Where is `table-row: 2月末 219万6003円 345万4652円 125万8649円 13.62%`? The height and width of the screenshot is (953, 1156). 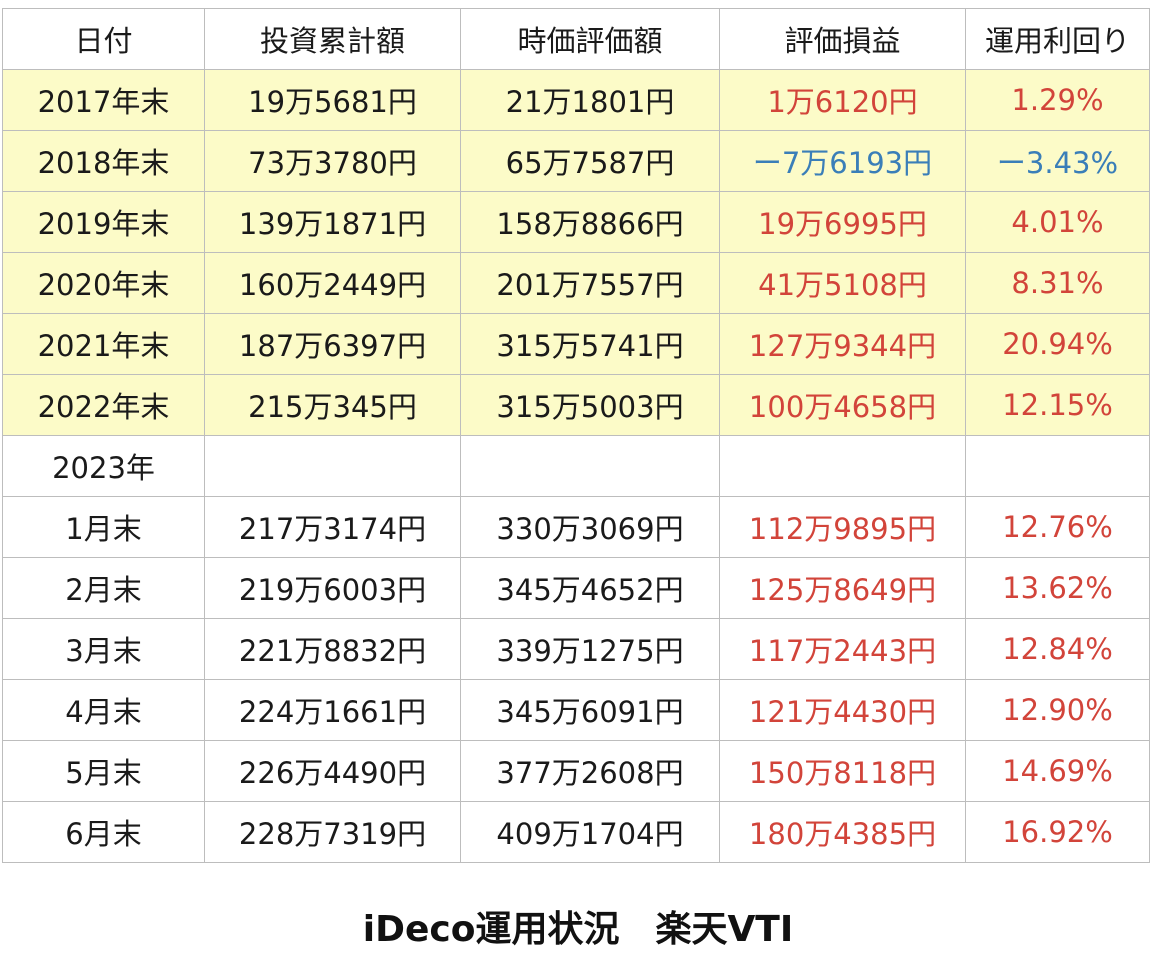 table-row: 2月末 219万6003円 345万4652円 125万8649円 13.62% is located at coordinates (576, 588).